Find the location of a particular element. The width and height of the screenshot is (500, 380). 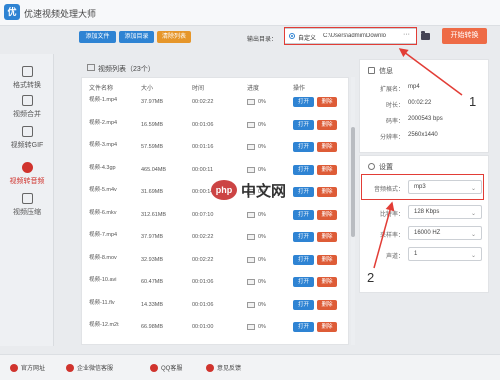

table-row: 视频-3.mp4 57.59MB 00:01:16 0% 打开 删除 is located at coordinates (215, 148).